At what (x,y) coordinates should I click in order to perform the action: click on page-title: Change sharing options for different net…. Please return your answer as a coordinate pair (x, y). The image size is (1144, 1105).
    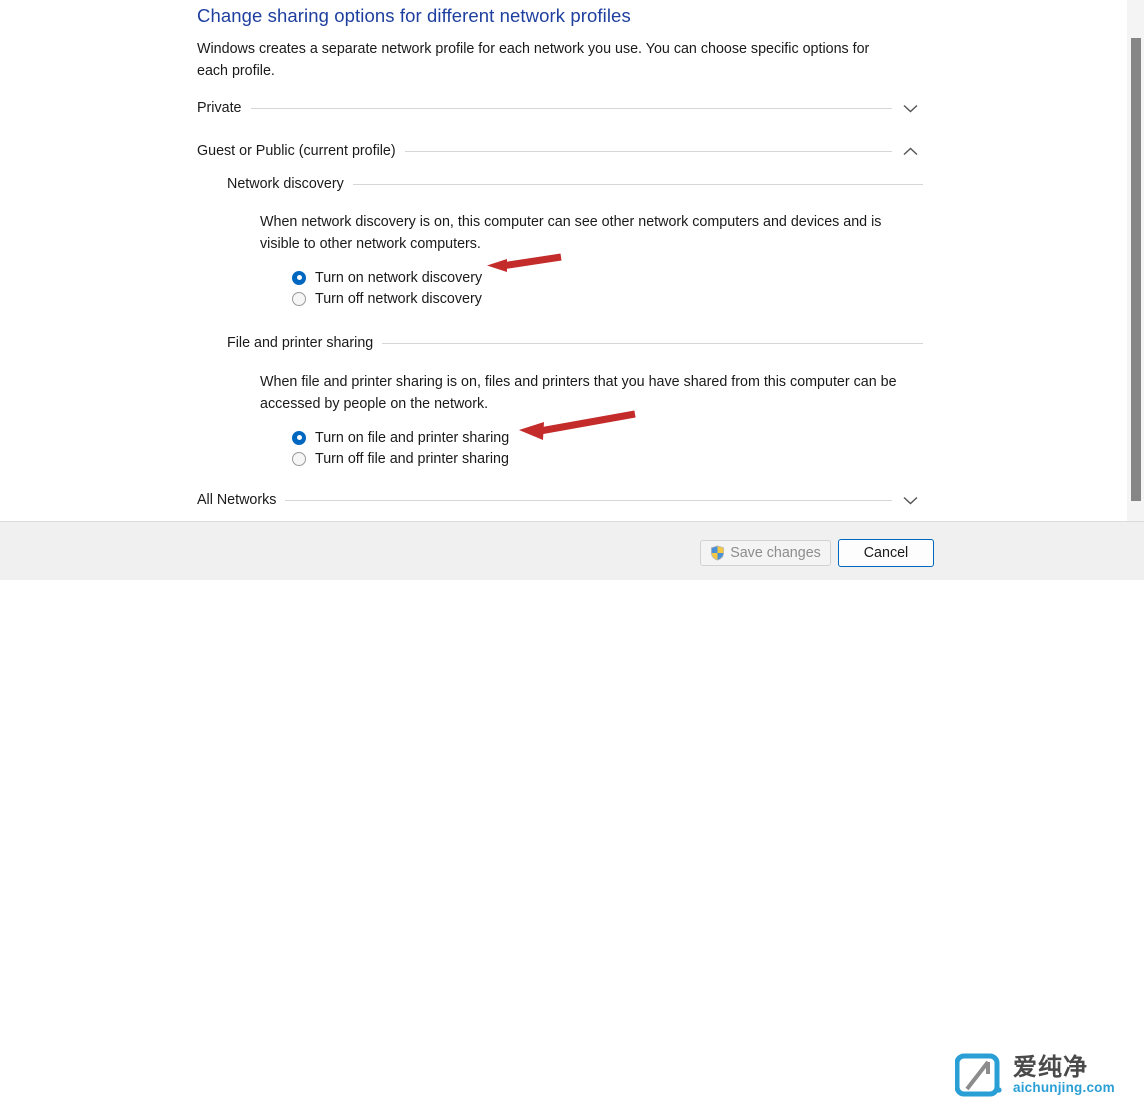
    Looking at the image, I should click on (414, 15).